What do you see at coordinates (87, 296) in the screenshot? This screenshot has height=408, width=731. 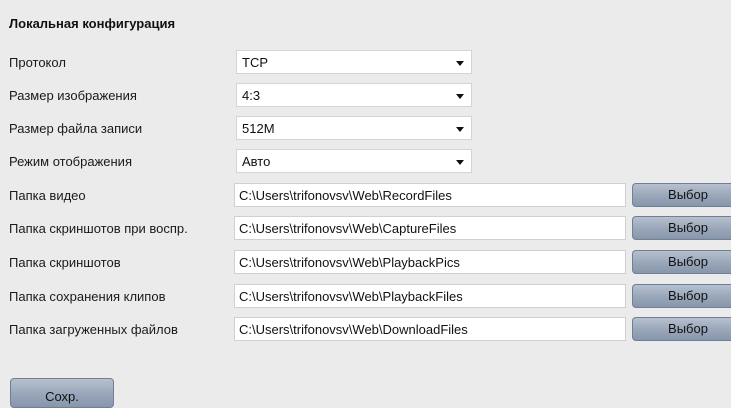 I see `clips-folder-label: Папка сохранения клипов` at bounding box center [87, 296].